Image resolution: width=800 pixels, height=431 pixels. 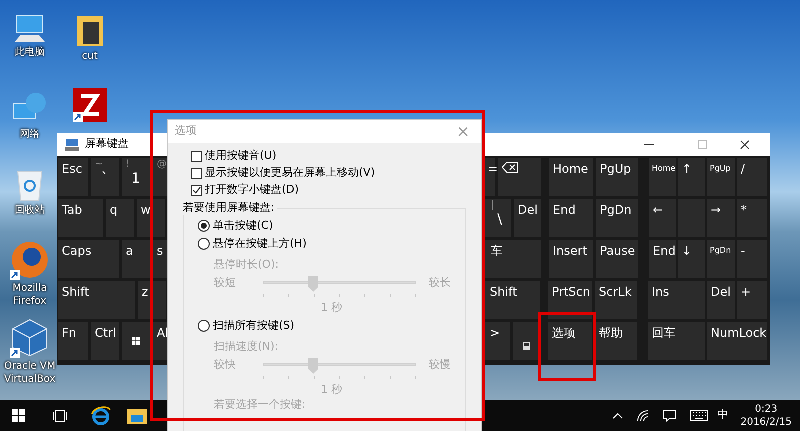 I want to click on keyboard-key: 回车, so click(x=676, y=341).